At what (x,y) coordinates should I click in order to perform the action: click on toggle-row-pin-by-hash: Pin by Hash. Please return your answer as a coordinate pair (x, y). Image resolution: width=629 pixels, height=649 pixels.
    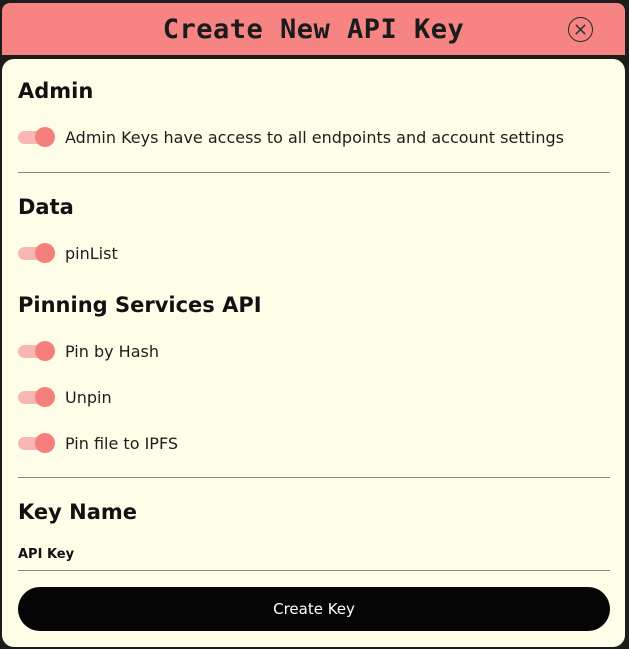
    Looking at the image, I should click on (88, 351).